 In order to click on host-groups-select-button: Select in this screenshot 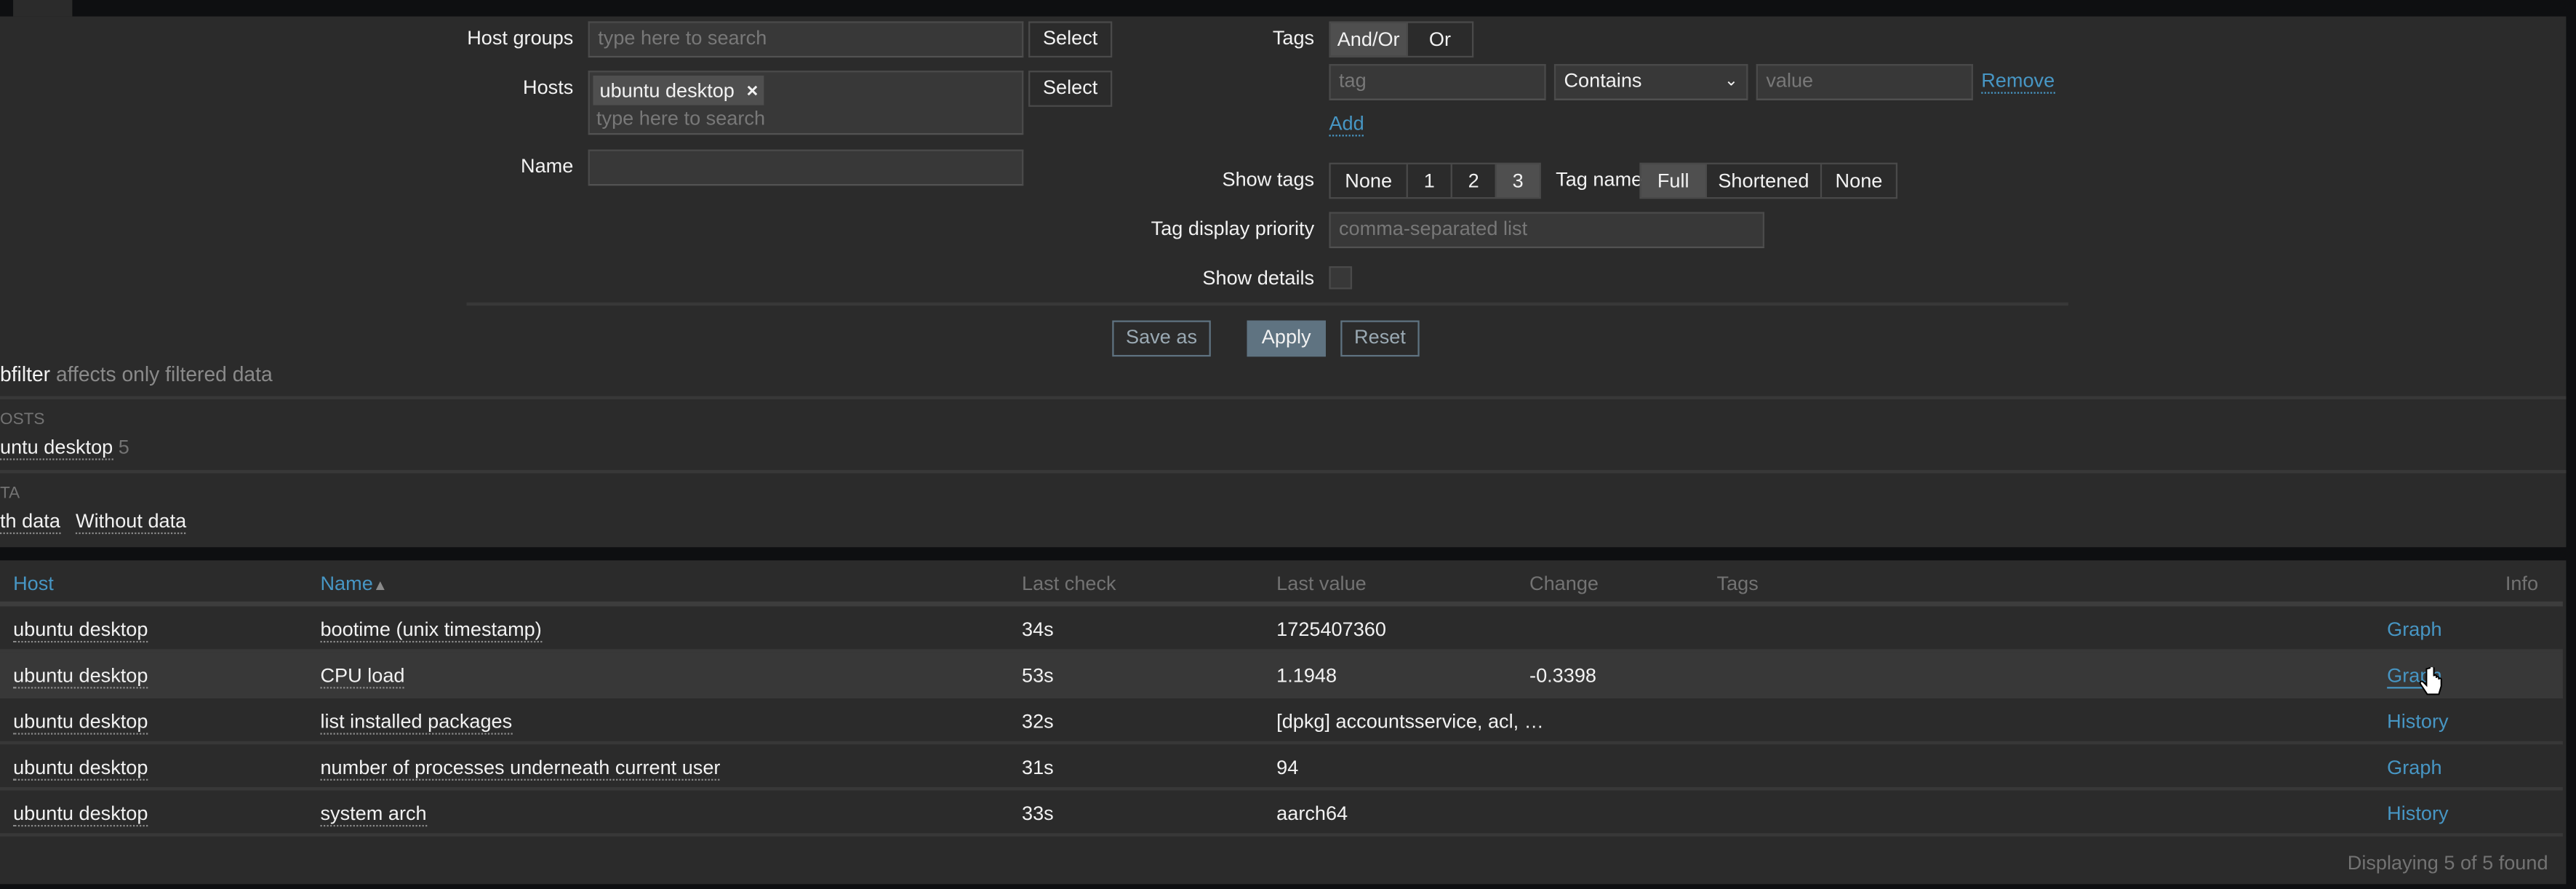, I will do `click(1070, 40)`.